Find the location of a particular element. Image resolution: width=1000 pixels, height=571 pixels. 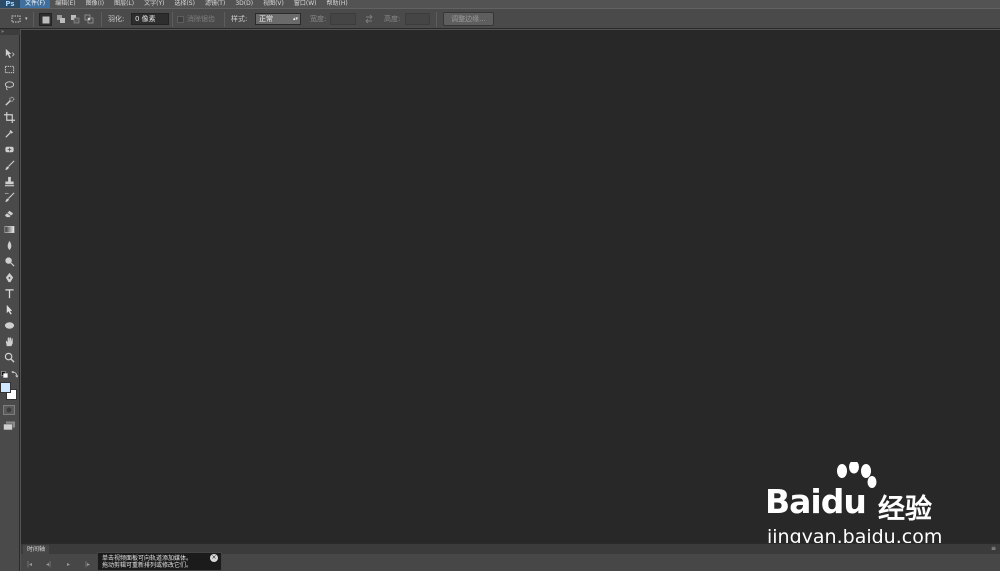

antialias-label: 消除锯齿 is located at coordinates (201, 19).